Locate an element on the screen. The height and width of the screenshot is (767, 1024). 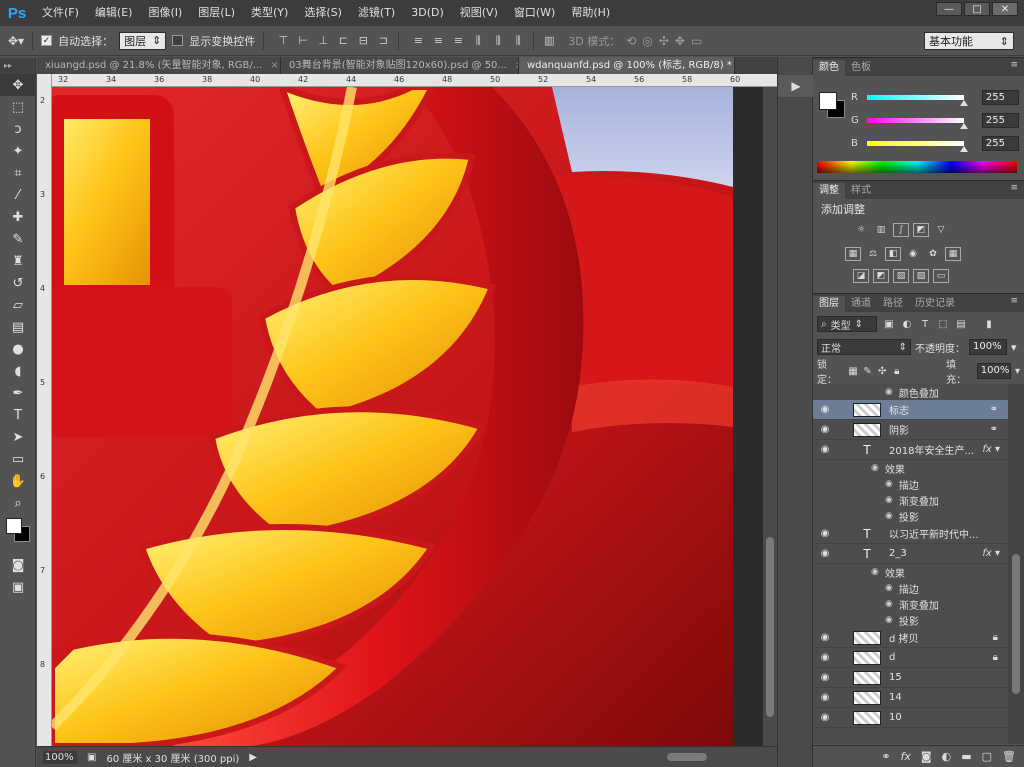
align-hcenter-icon: ⊟ is located at coordinates (363, 41).